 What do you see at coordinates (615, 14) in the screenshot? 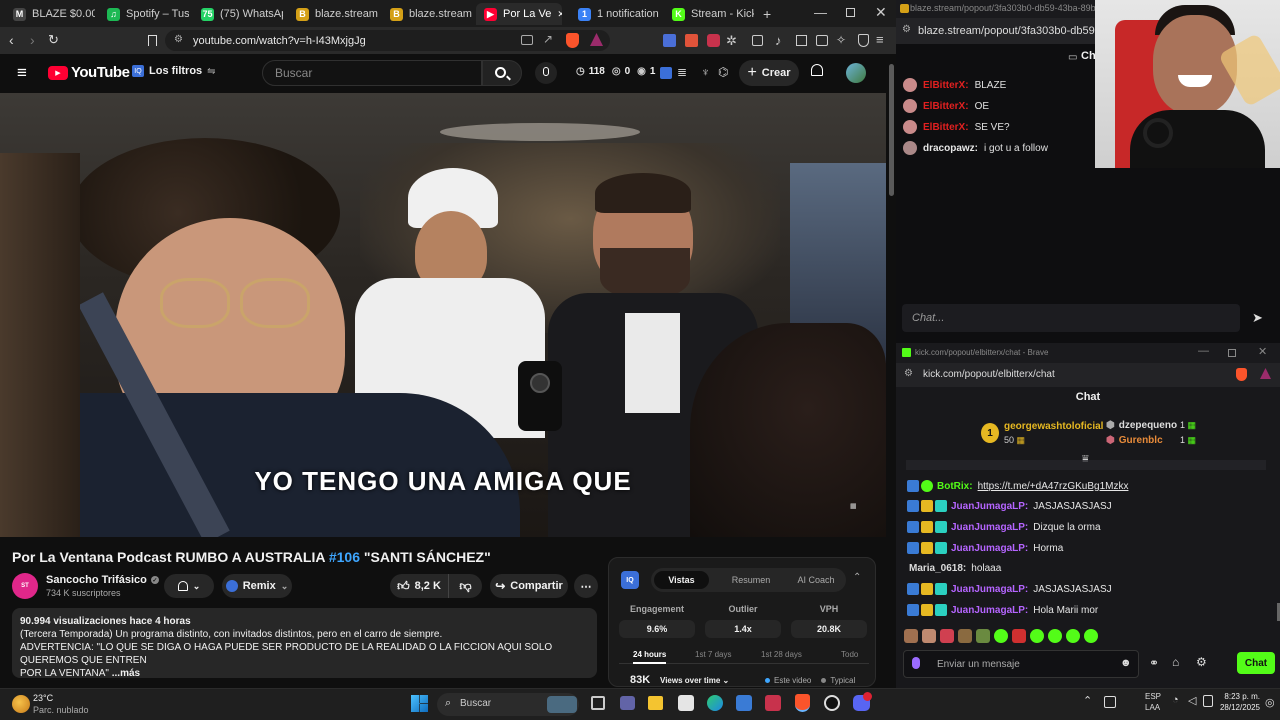
I see `browser-tab: 1 1 notification` at bounding box center [615, 14].